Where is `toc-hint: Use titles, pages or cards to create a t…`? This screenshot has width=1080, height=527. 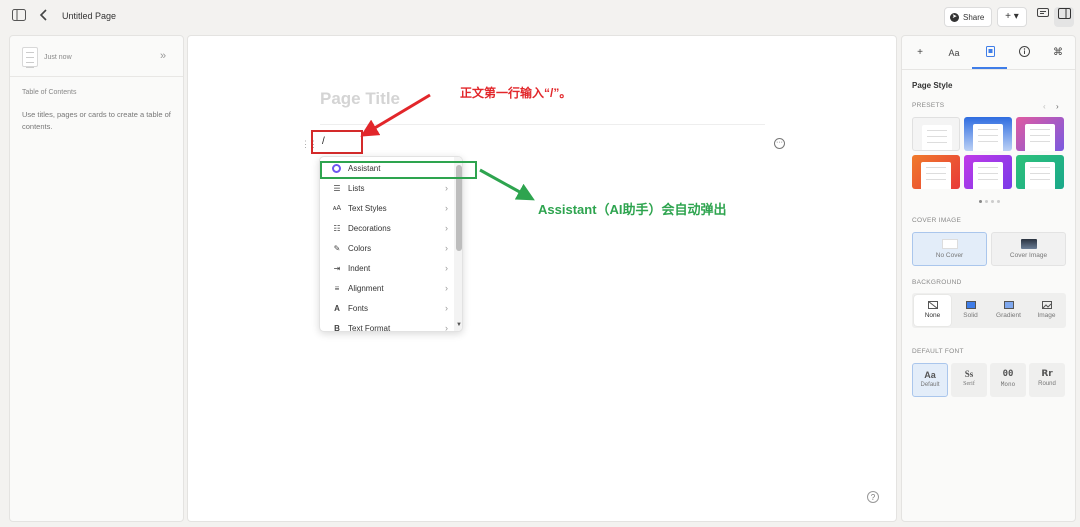 toc-hint: Use titles, pages or cards to create a t… is located at coordinates (96, 120).